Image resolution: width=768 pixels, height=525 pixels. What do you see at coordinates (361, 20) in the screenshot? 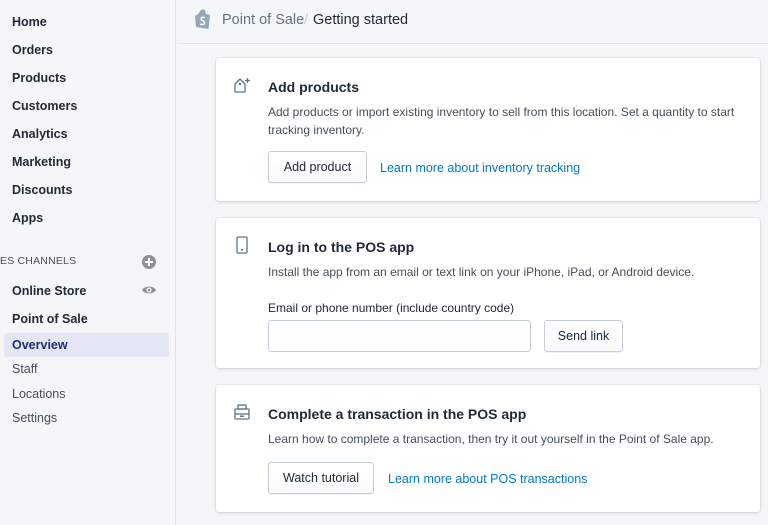
I see `page-title: Getting started` at bounding box center [361, 20].